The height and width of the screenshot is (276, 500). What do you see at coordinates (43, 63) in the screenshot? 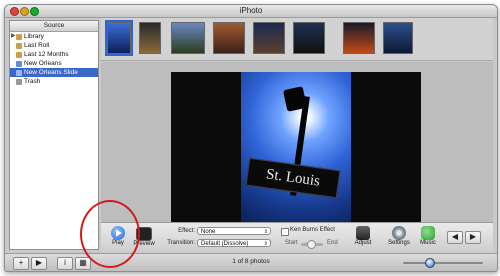
I see `sidebar-item-label: New Orleans` at bounding box center [43, 63].